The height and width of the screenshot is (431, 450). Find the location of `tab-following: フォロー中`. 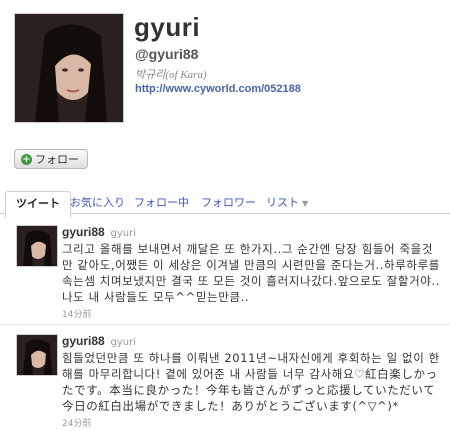

tab-following: フォロー中 is located at coordinates (161, 202).